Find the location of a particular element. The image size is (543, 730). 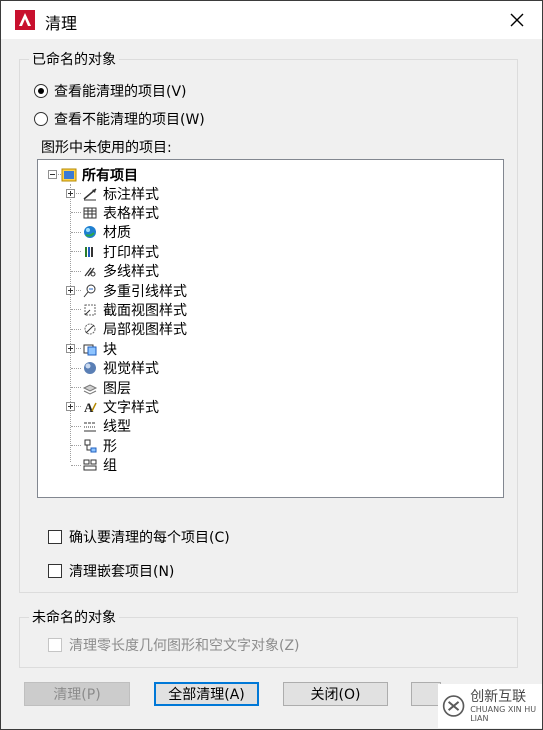

radio-view-unpurgeable: 查看不能清理的项目(W) is located at coordinates (119, 119).